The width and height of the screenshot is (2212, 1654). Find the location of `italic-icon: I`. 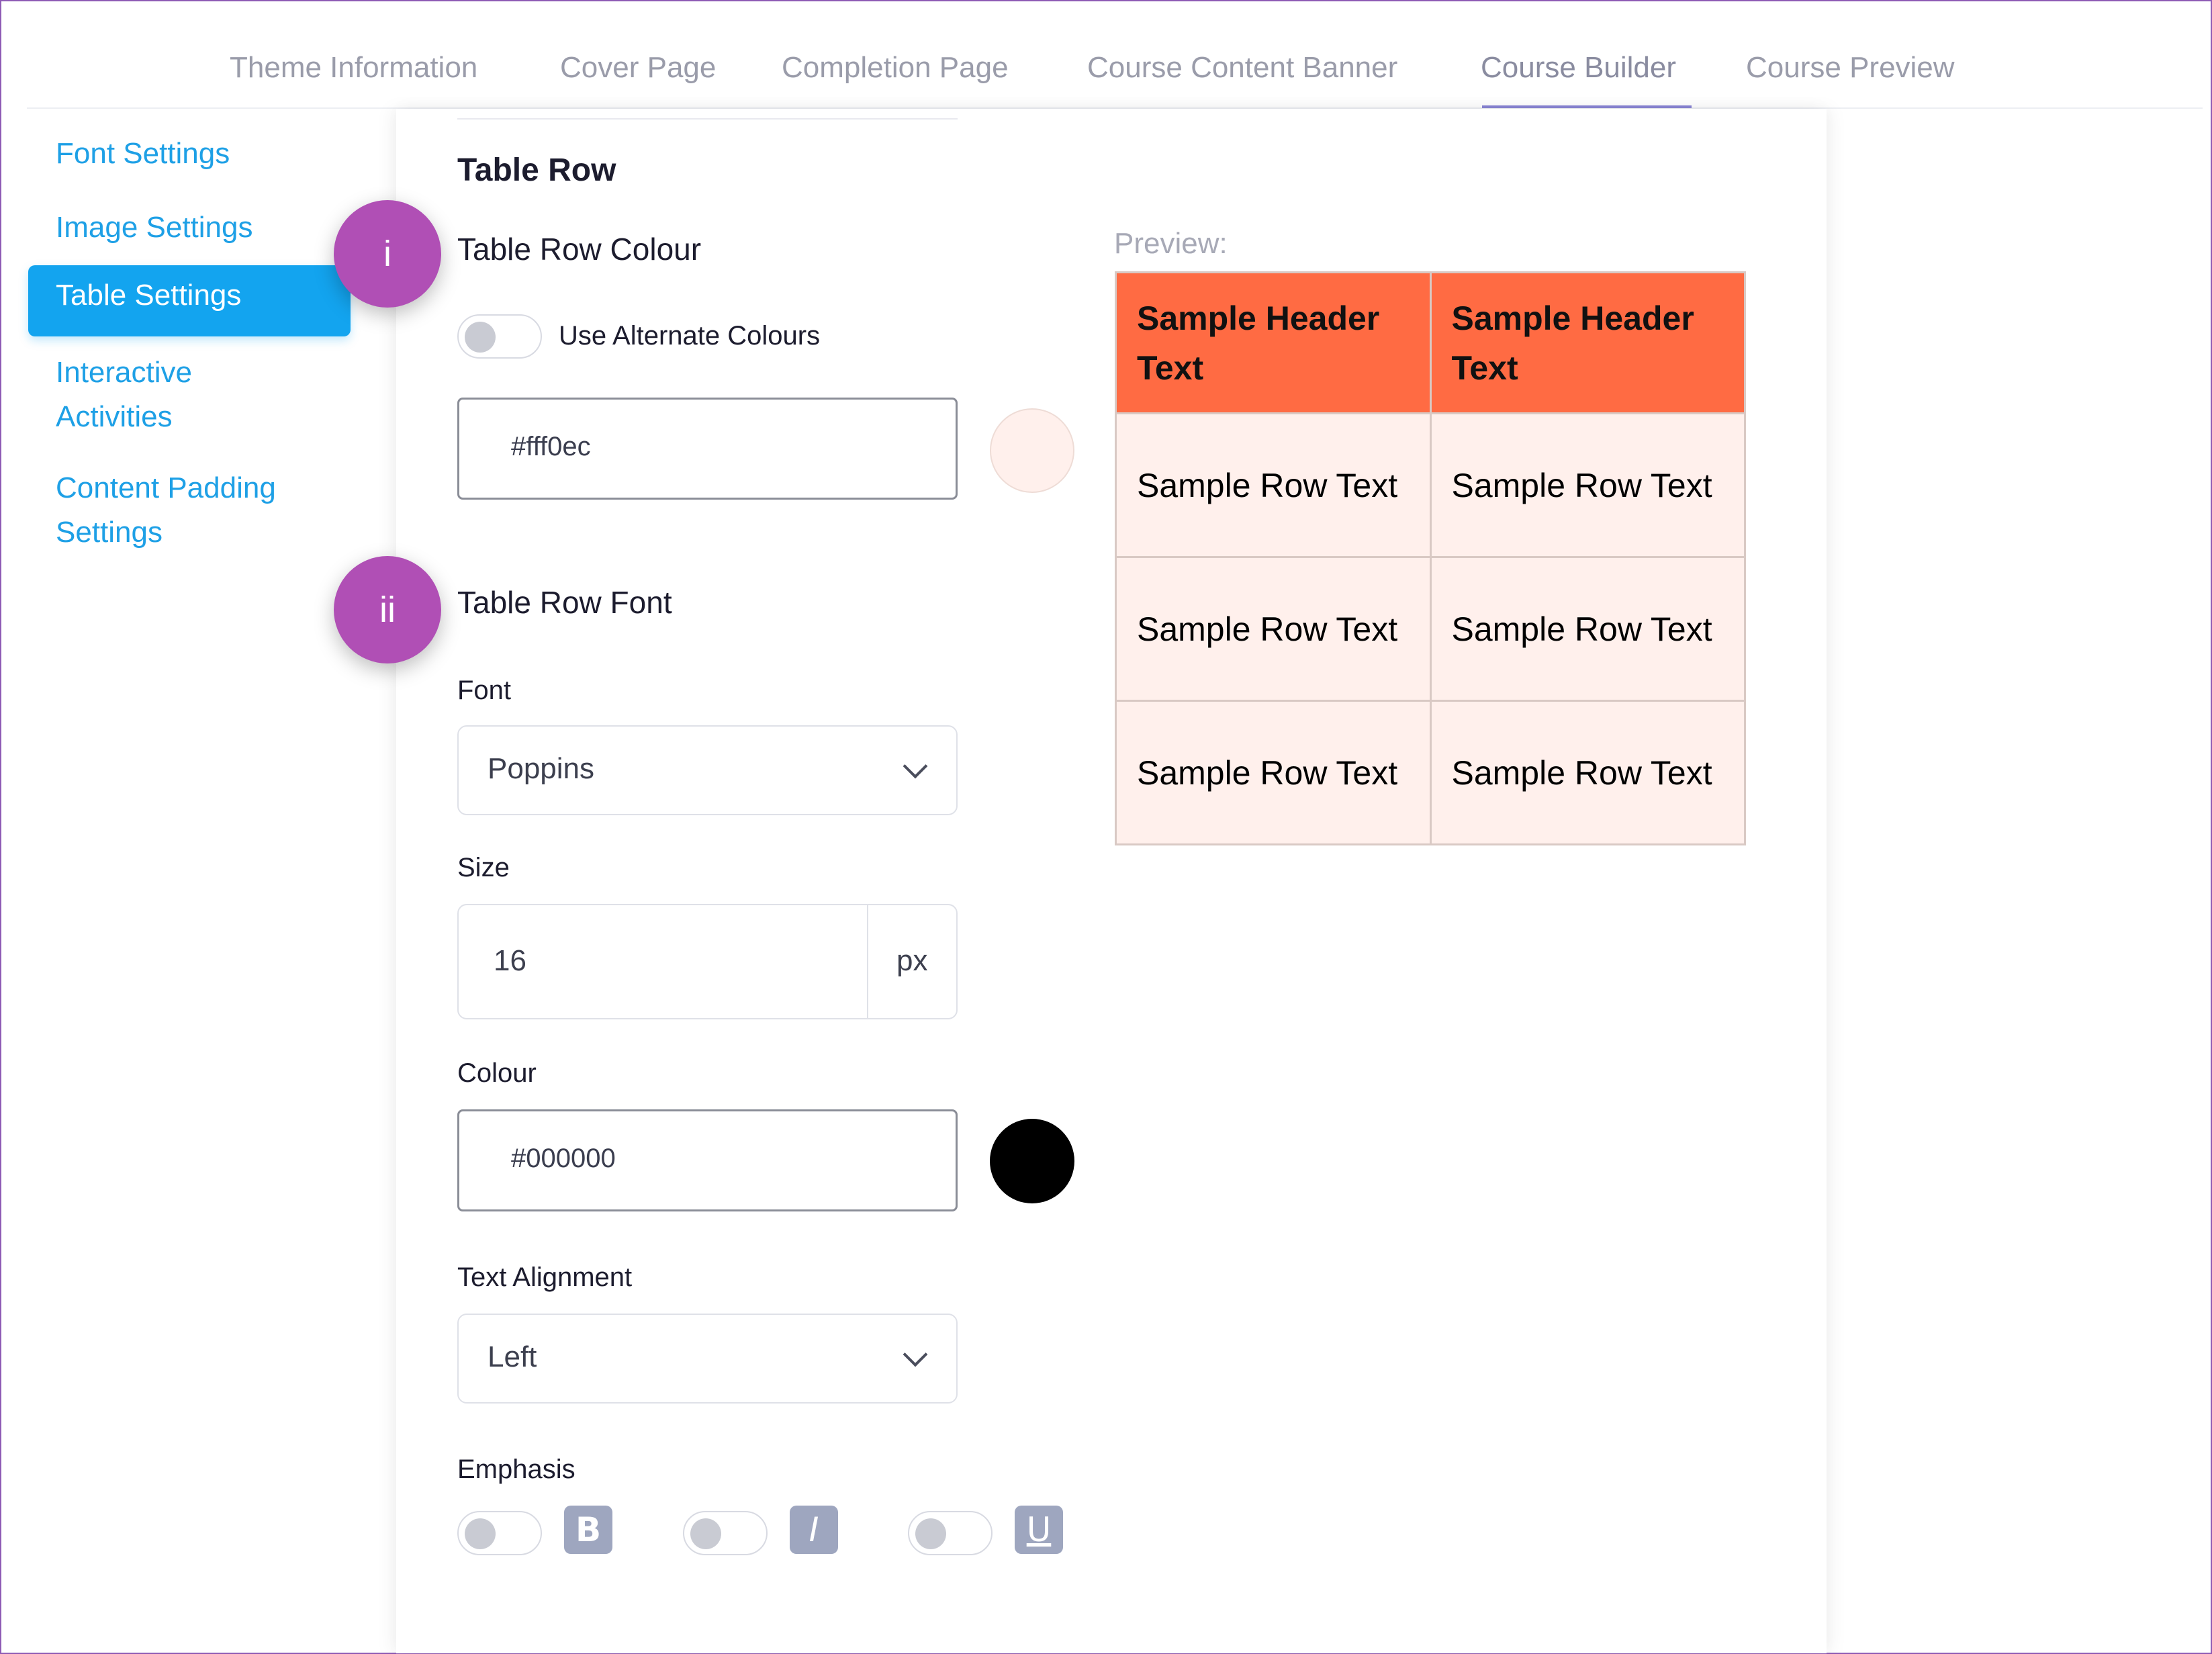

italic-icon: I is located at coordinates (814, 1530).